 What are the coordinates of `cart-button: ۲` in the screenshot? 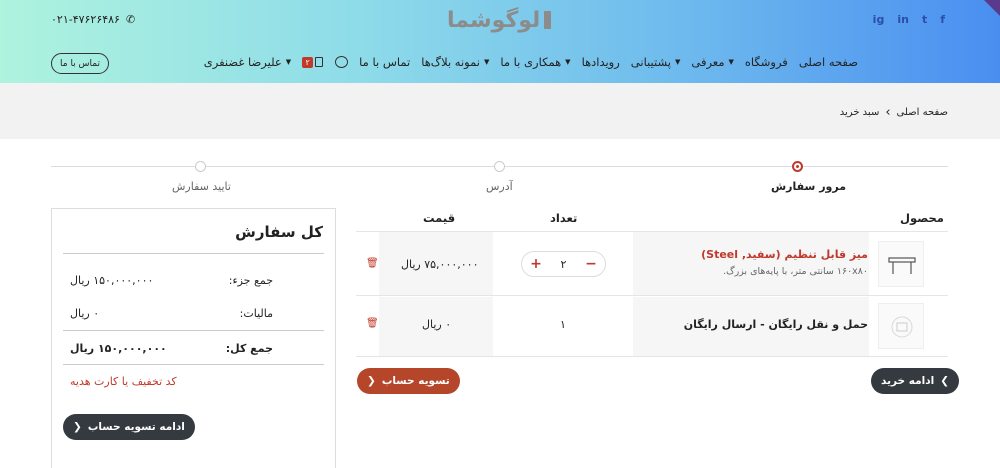 It's located at (313, 62).